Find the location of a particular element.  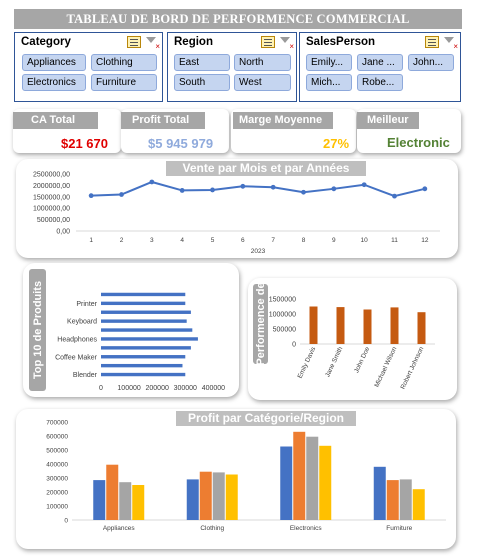

y-tick-label: 600000 is located at coordinates (57, 437).